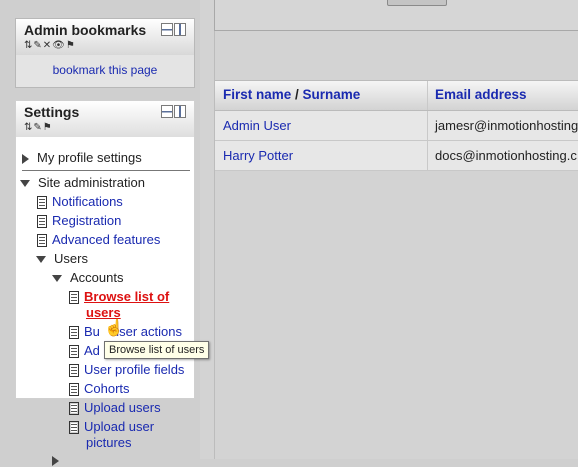 The image size is (578, 467). Describe the element at coordinates (126, 370) in the screenshot. I see `tree-item-profile-fields: User profile fields` at that location.